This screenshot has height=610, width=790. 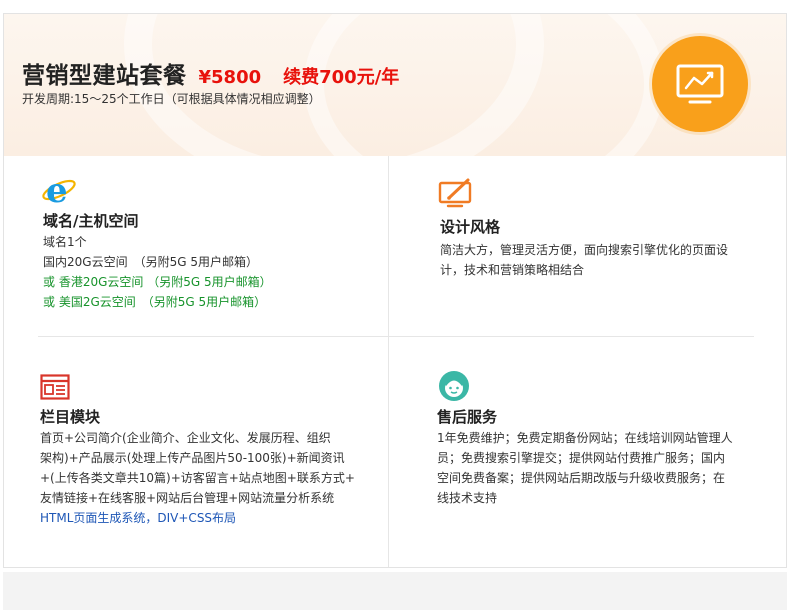 What do you see at coordinates (341, 77) in the screenshot?
I see `renewal-price: 续费700元/年` at bounding box center [341, 77].